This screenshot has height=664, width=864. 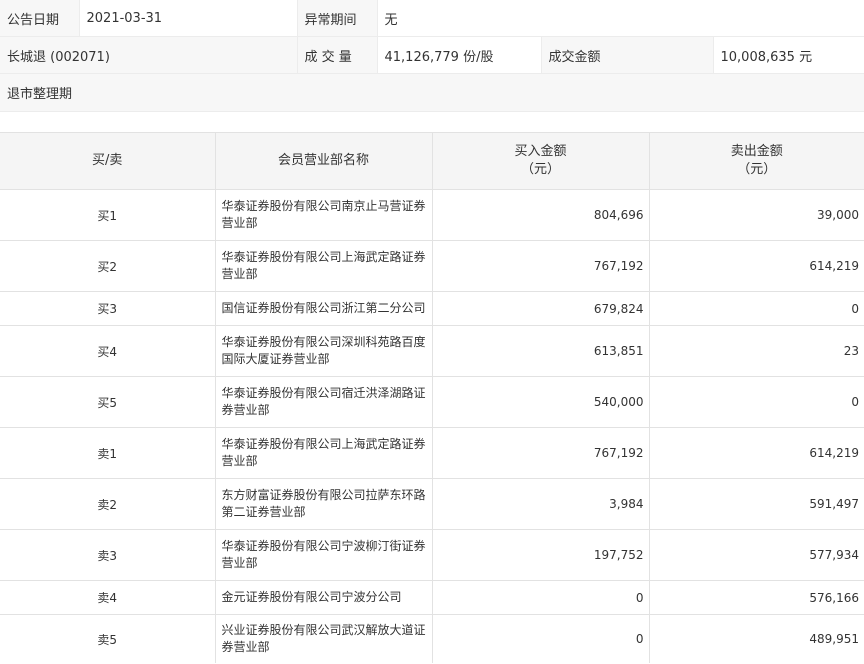 I want to click on table-row: 卖1 华泰证券股份有限公司上海武定路证券营业部 767,192 614,219, so click(x=432, y=453).